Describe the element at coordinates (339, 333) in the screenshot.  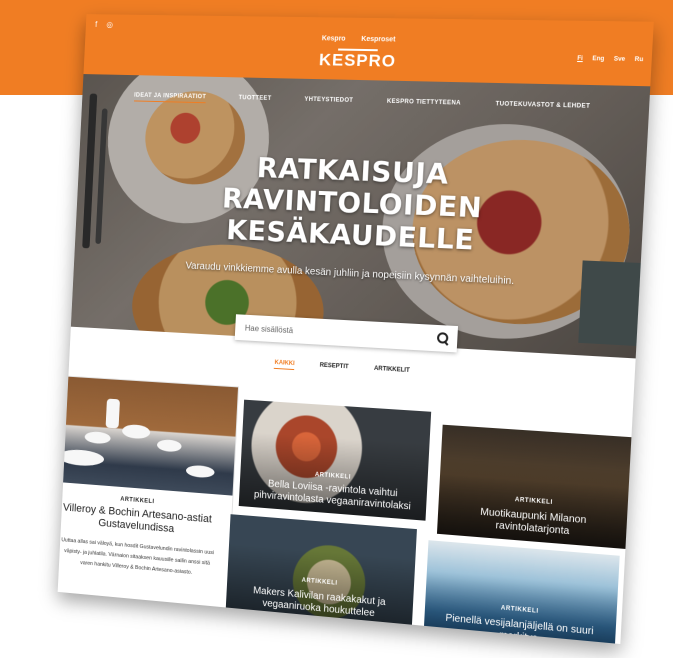
I see `search-input` at that location.